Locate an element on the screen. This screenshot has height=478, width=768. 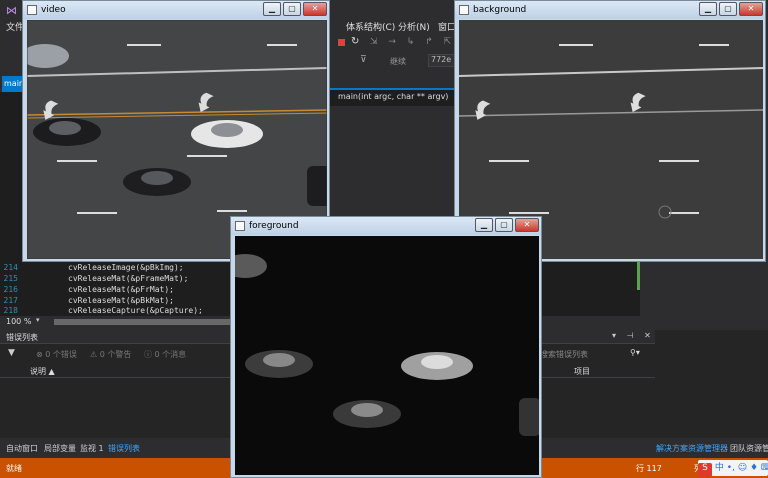
function-navigator: main(int argc, char ** argv) is located at coordinates (392, 97).